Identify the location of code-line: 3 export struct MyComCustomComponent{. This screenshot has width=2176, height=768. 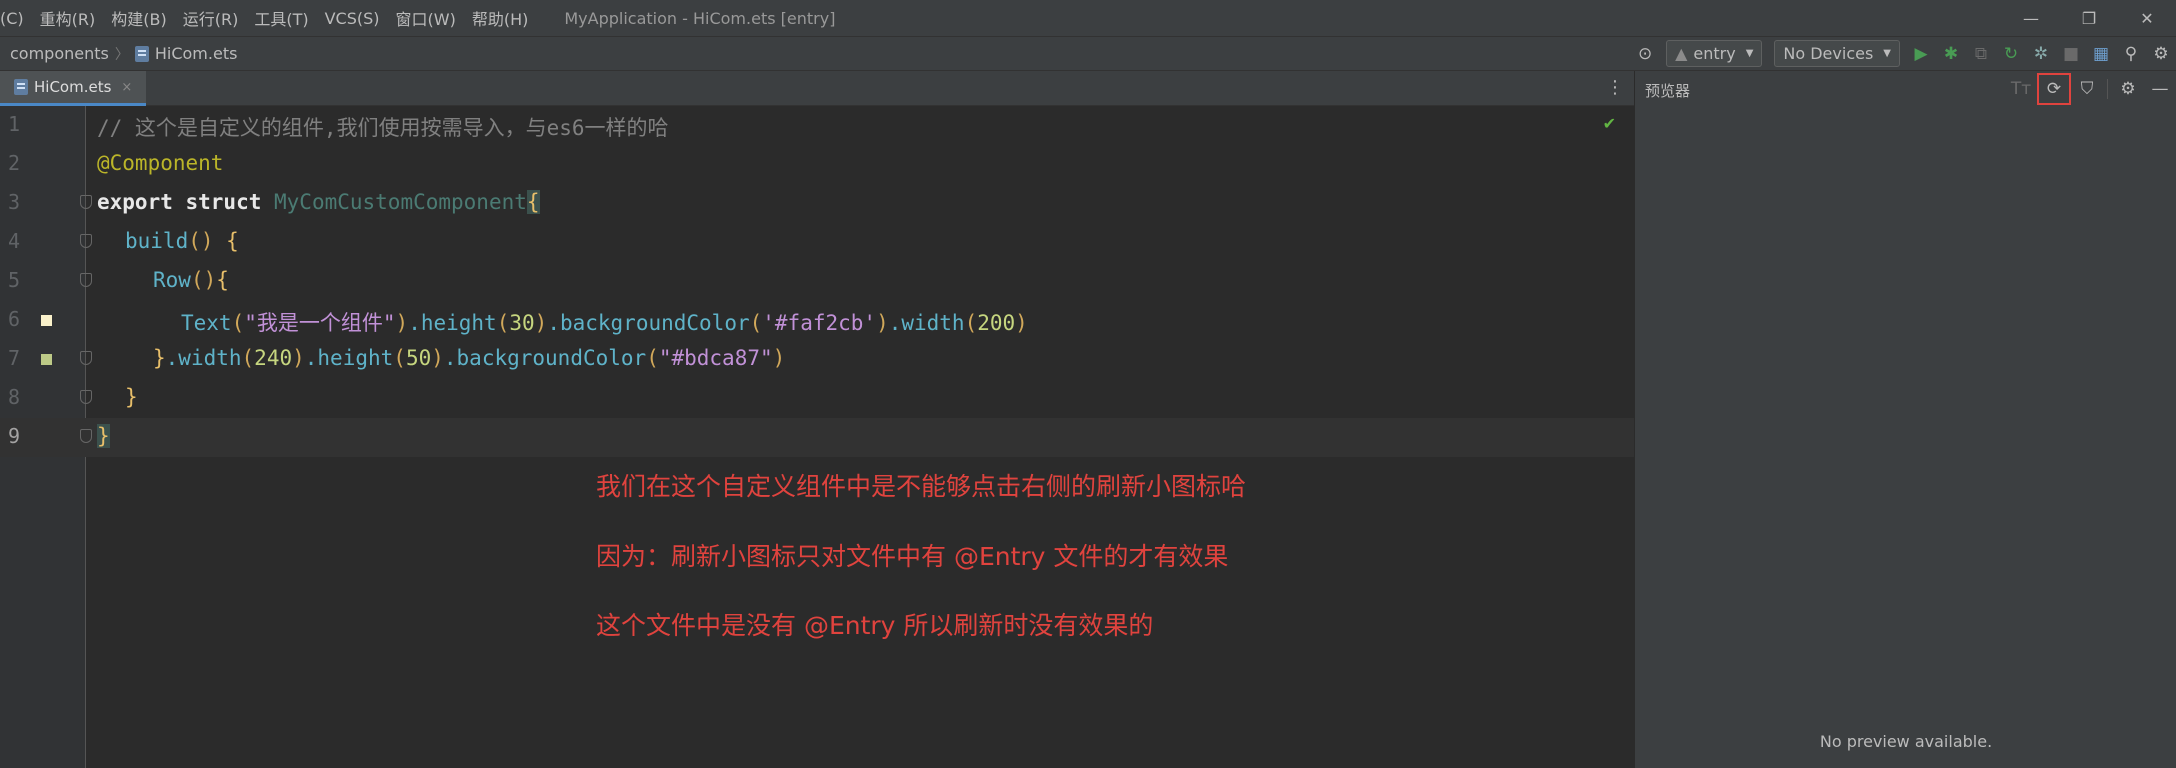
(817, 203).